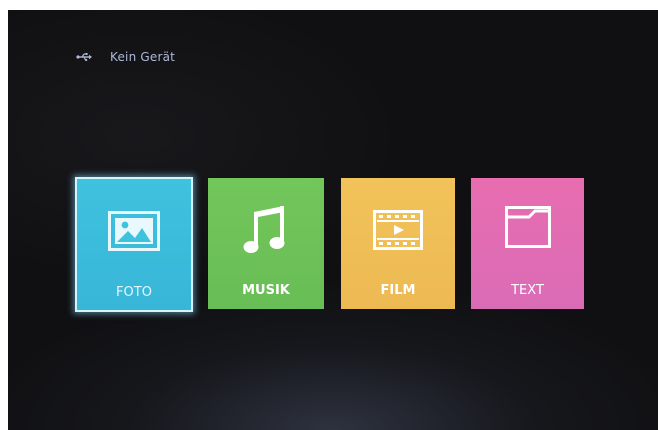 The width and height of the screenshot is (658, 430). Describe the element at coordinates (527, 227) in the screenshot. I see `folder-icon` at that location.